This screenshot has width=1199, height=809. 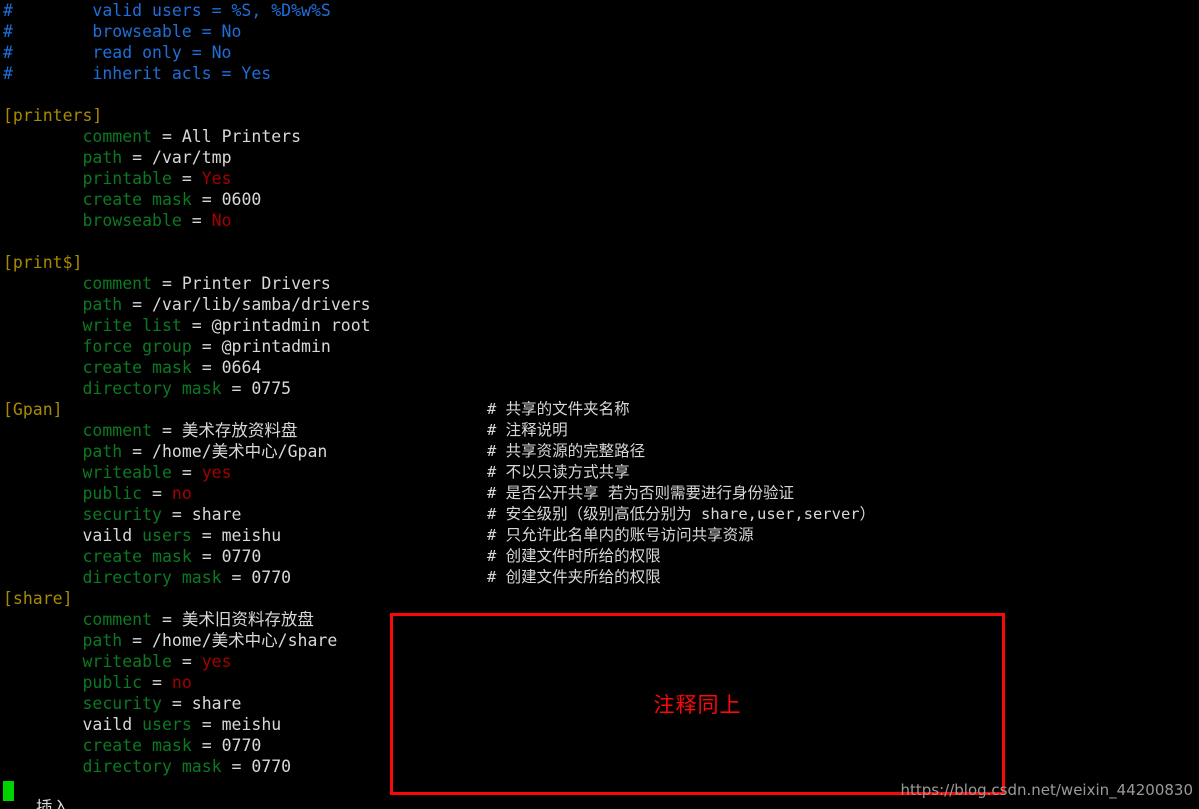 What do you see at coordinates (33, 409) in the screenshot?
I see `section-header: [Gpan]` at bounding box center [33, 409].